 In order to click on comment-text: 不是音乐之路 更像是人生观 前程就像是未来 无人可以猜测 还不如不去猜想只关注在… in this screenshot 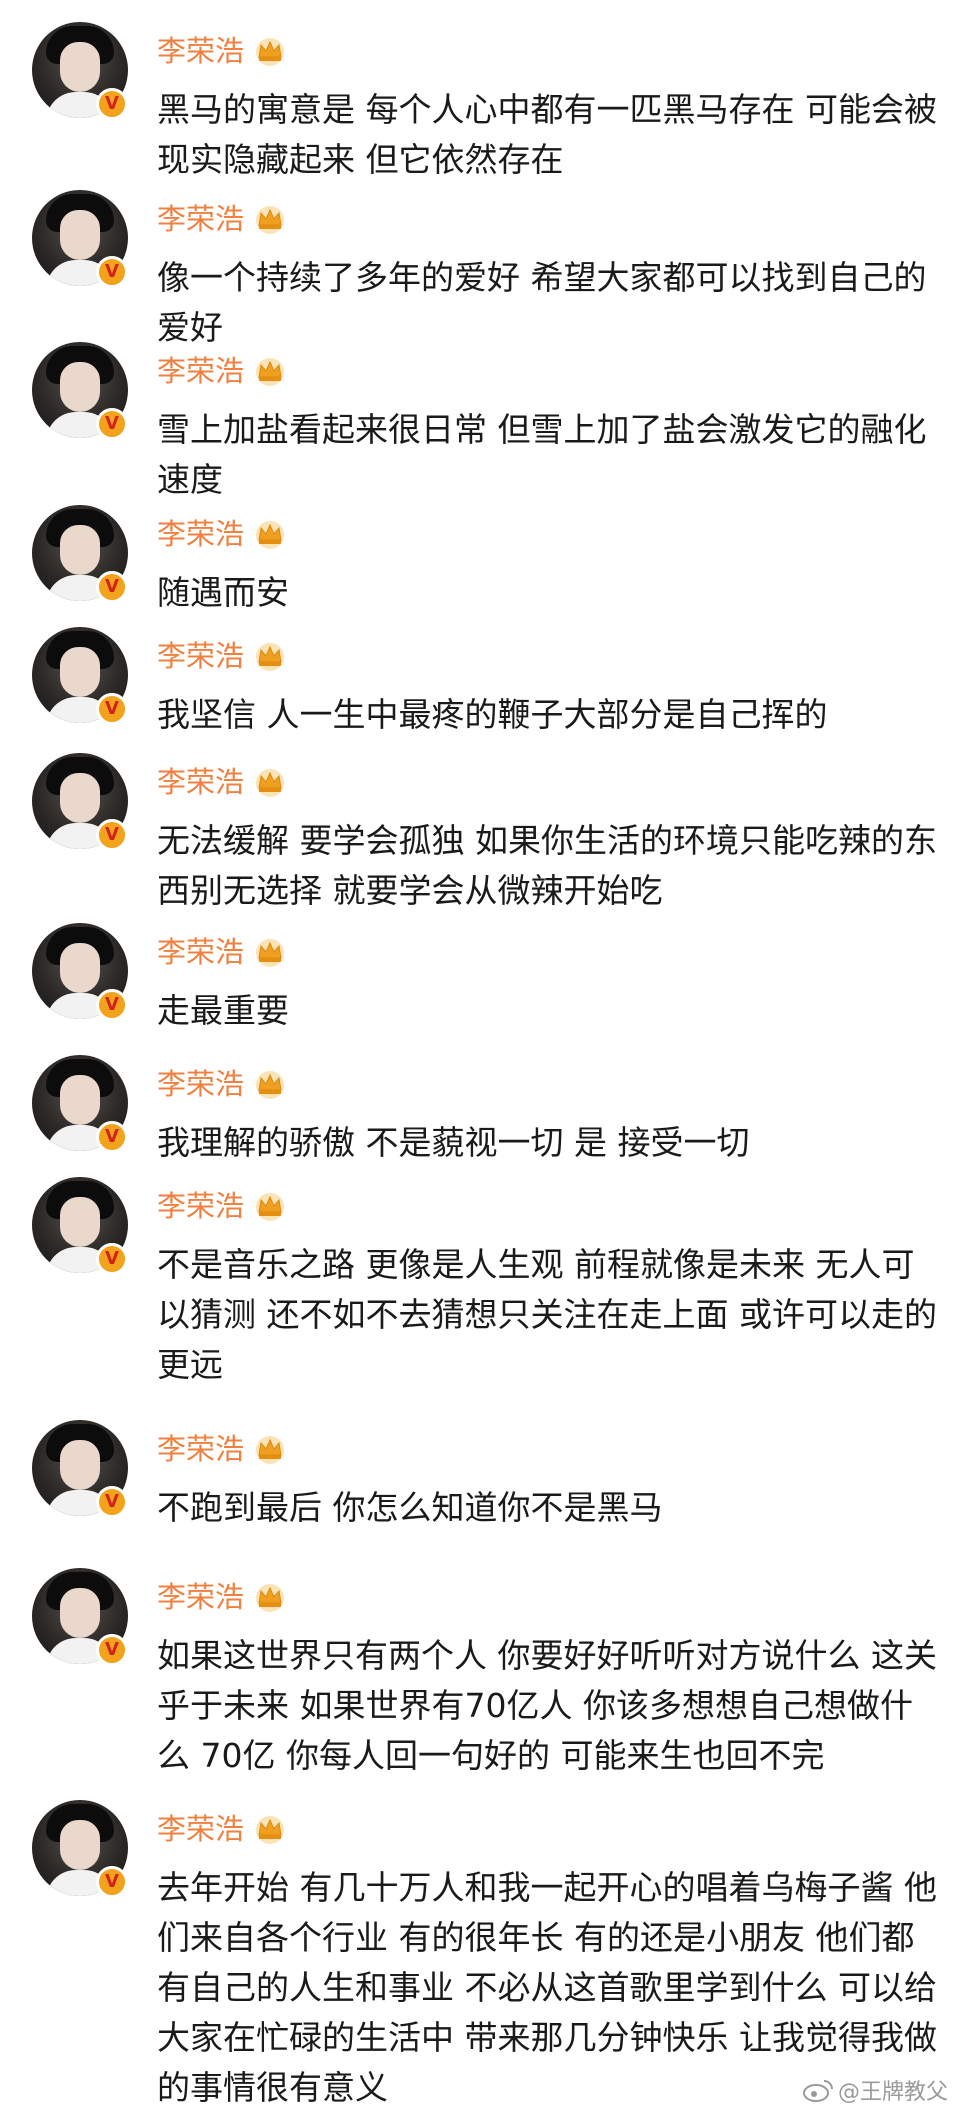, I will do `click(547, 1314)`.